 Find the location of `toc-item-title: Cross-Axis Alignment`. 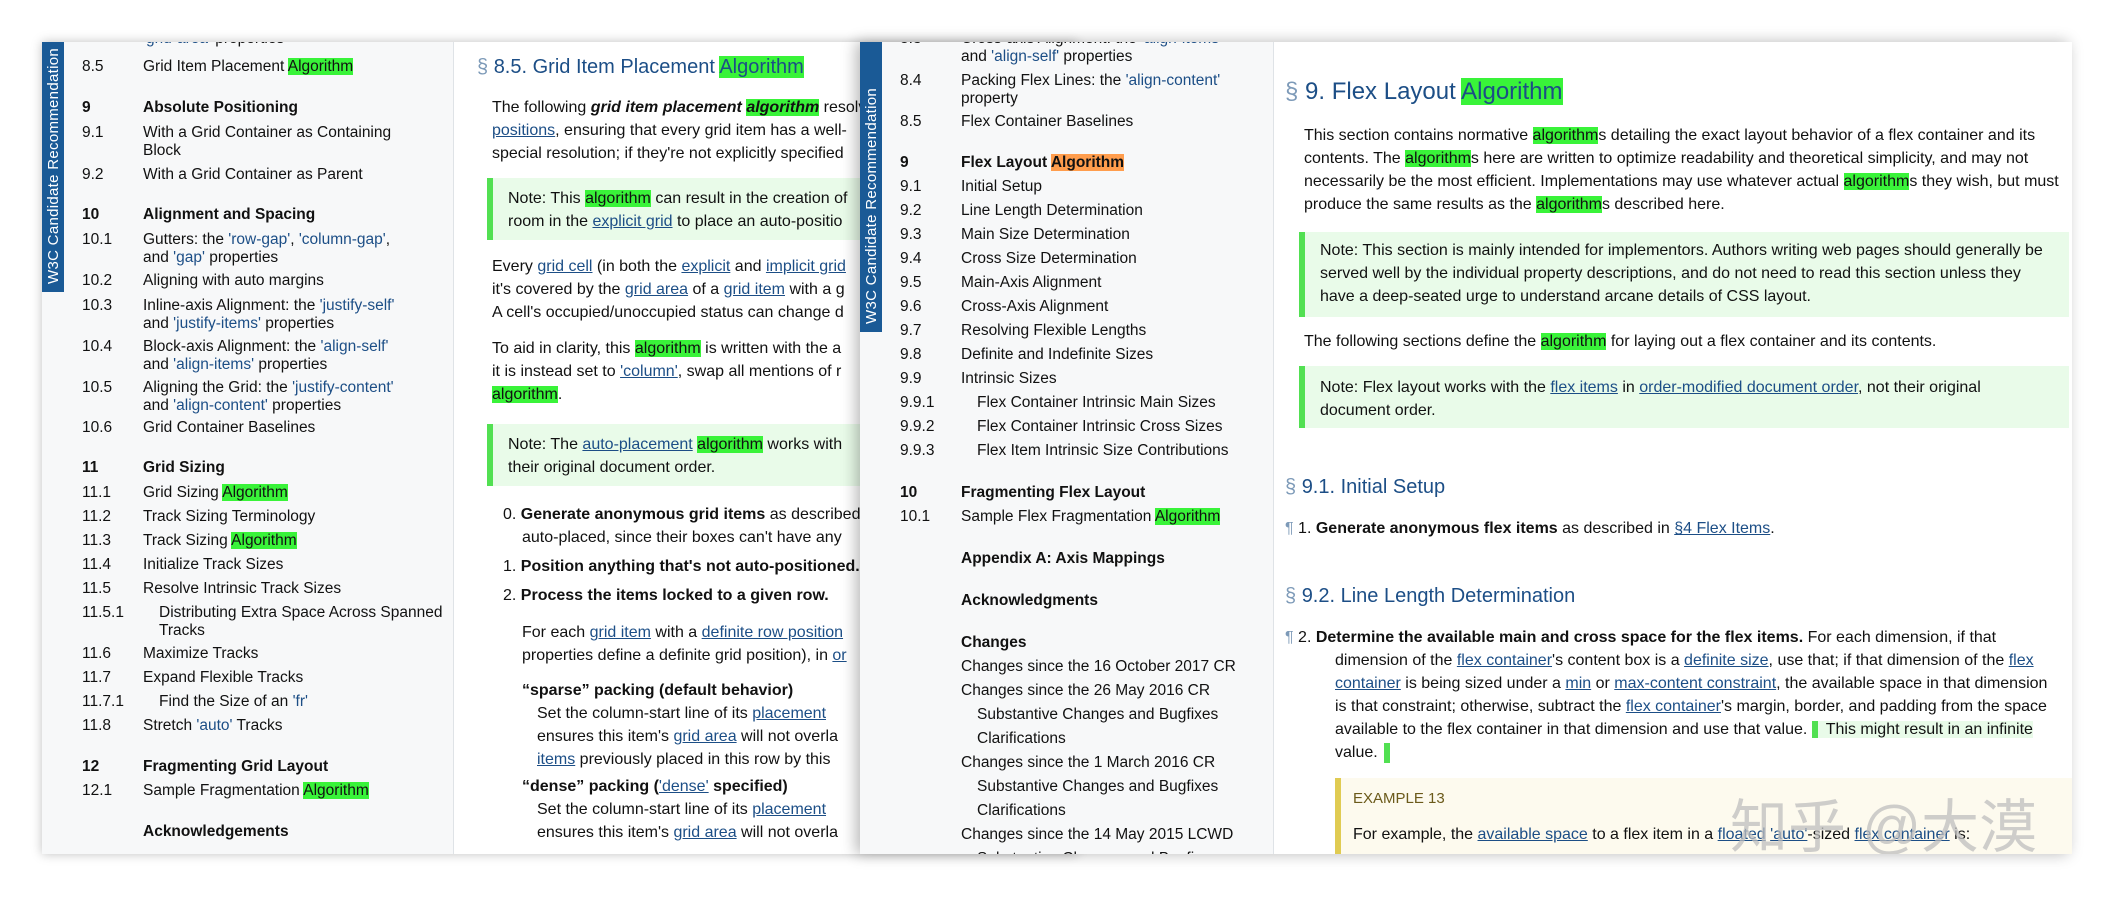

toc-item-title: Cross-Axis Alignment is located at coordinates (1035, 306).